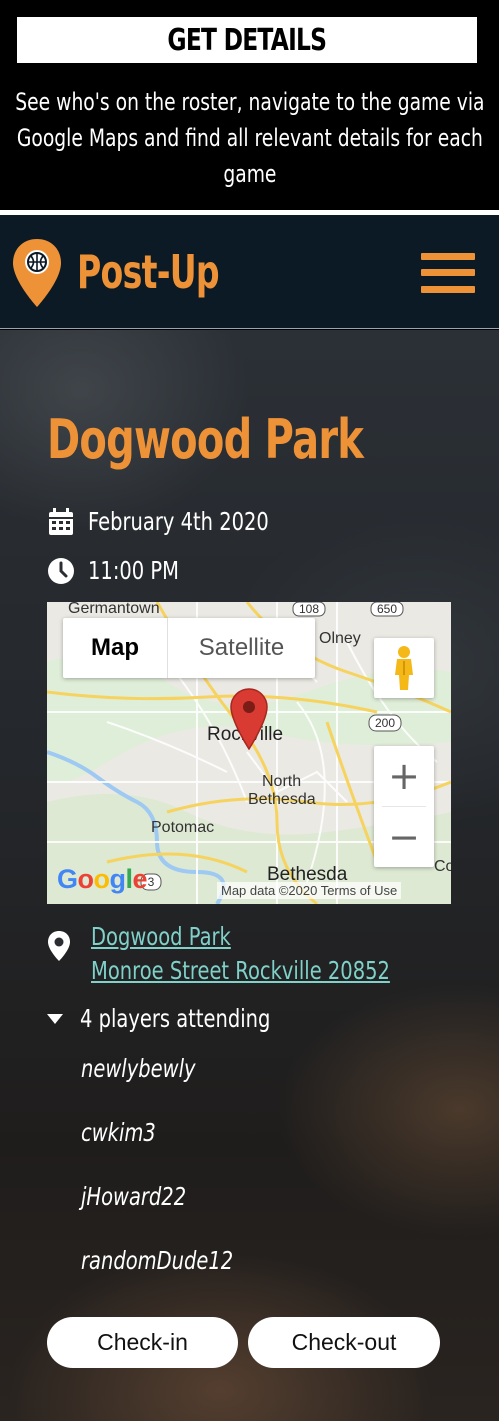 The image size is (499, 1421). What do you see at coordinates (157, 1260) in the screenshot?
I see `player-item: randomDude12` at bounding box center [157, 1260].